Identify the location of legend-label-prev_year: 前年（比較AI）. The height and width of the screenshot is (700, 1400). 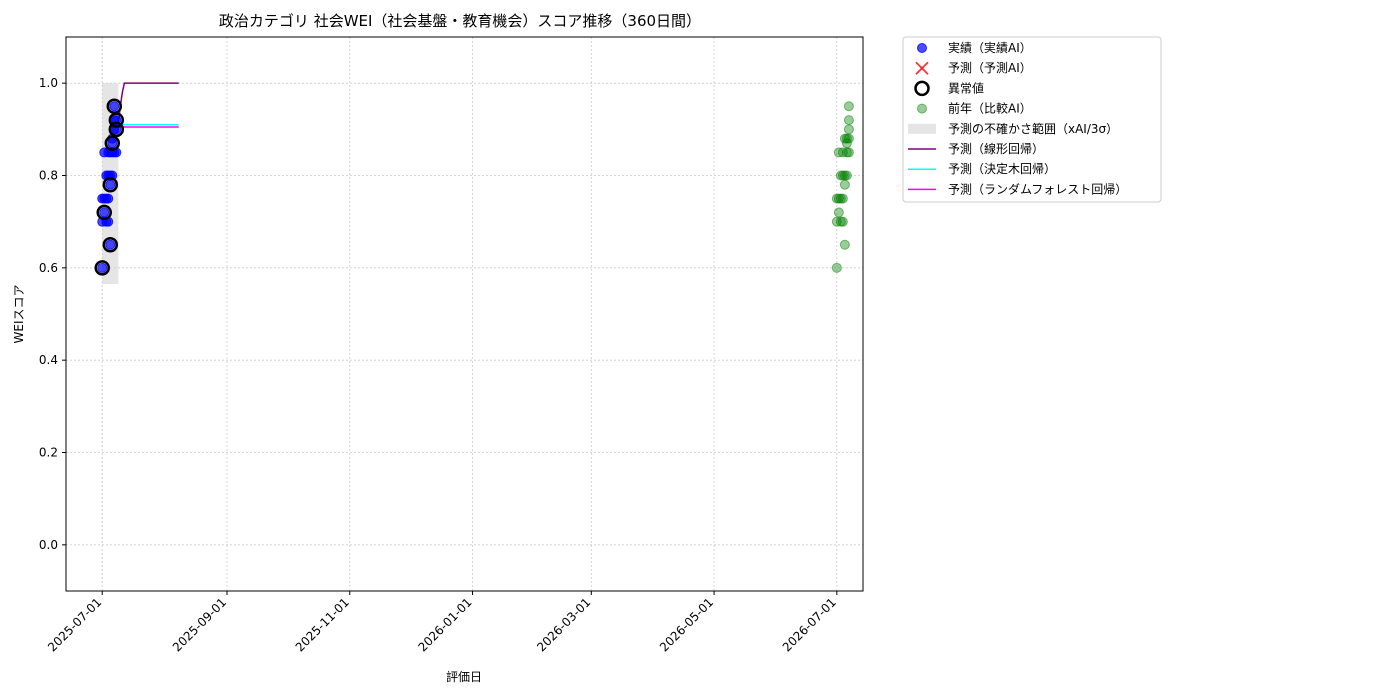
(990, 108).